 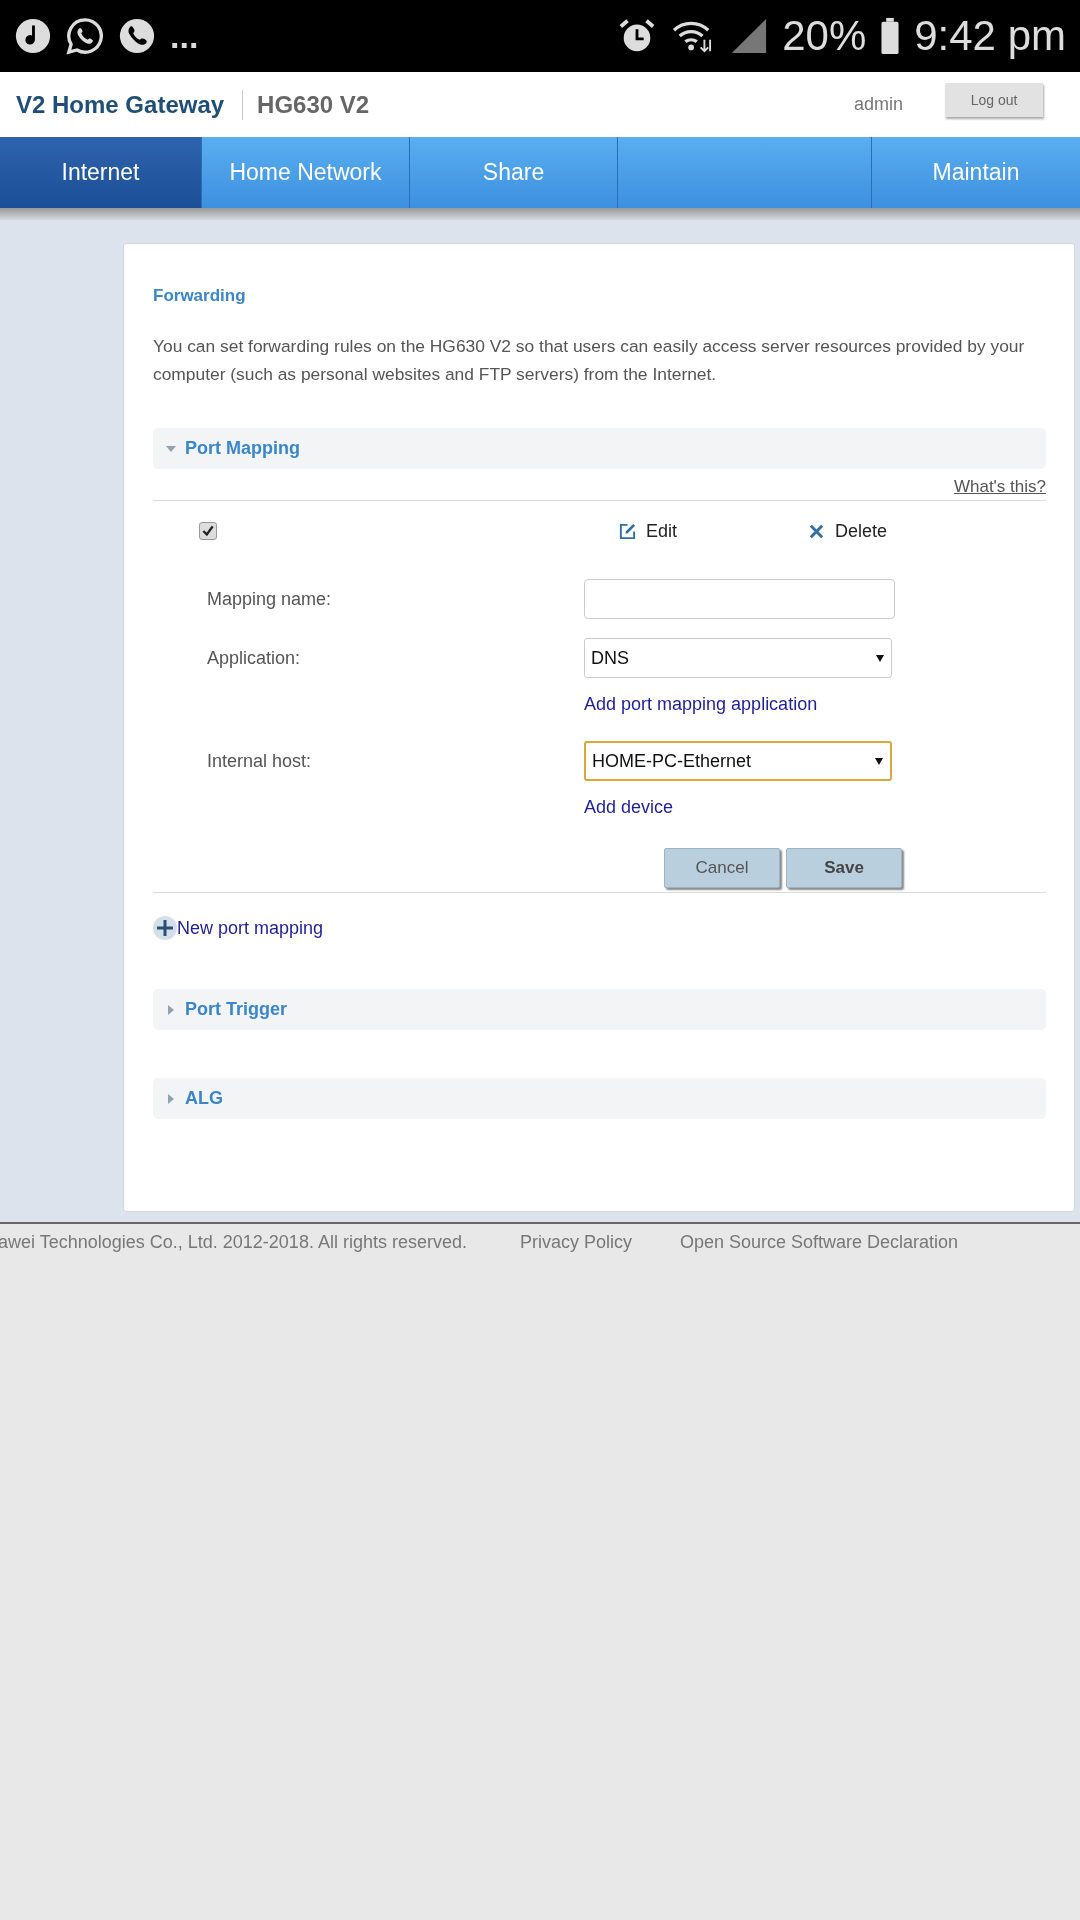 What do you see at coordinates (738, 704) in the screenshot?
I see `add-link: Add port mapping application` at bounding box center [738, 704].